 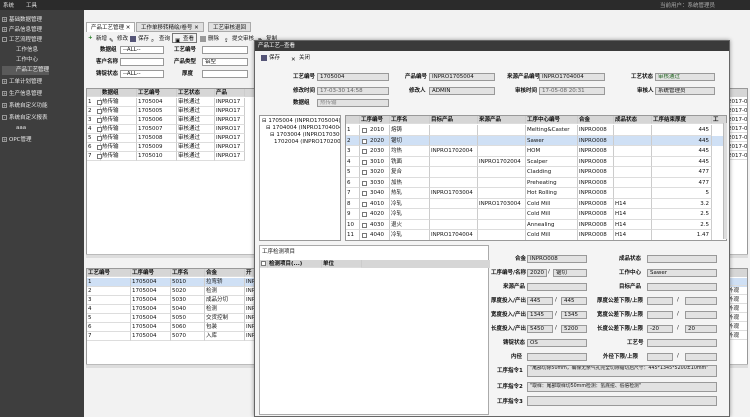 I want to click on new-button: + 新增, so click(x=97, y=39).